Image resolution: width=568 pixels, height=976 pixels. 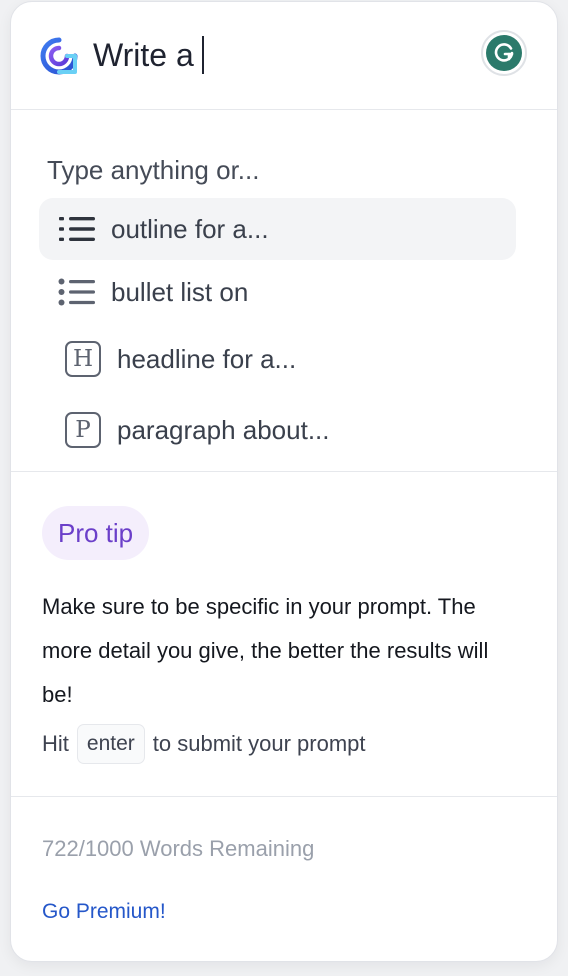 I want to click on headline-h-icon: H, so click(x=83, y=359).